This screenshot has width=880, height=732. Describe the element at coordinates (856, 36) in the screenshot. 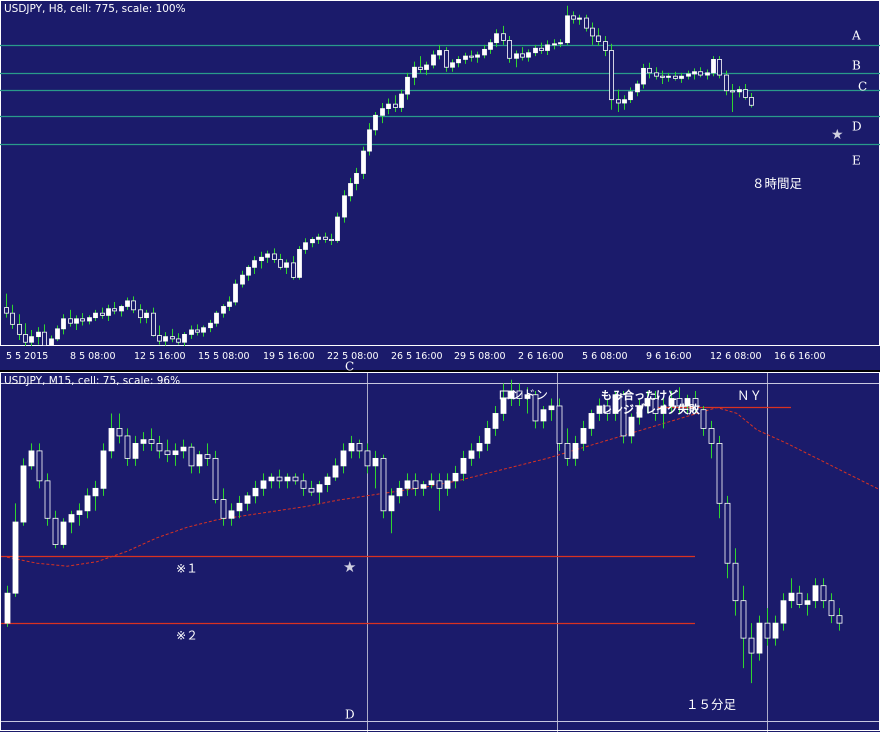

I see `h8-level-label-a: A` at that location.